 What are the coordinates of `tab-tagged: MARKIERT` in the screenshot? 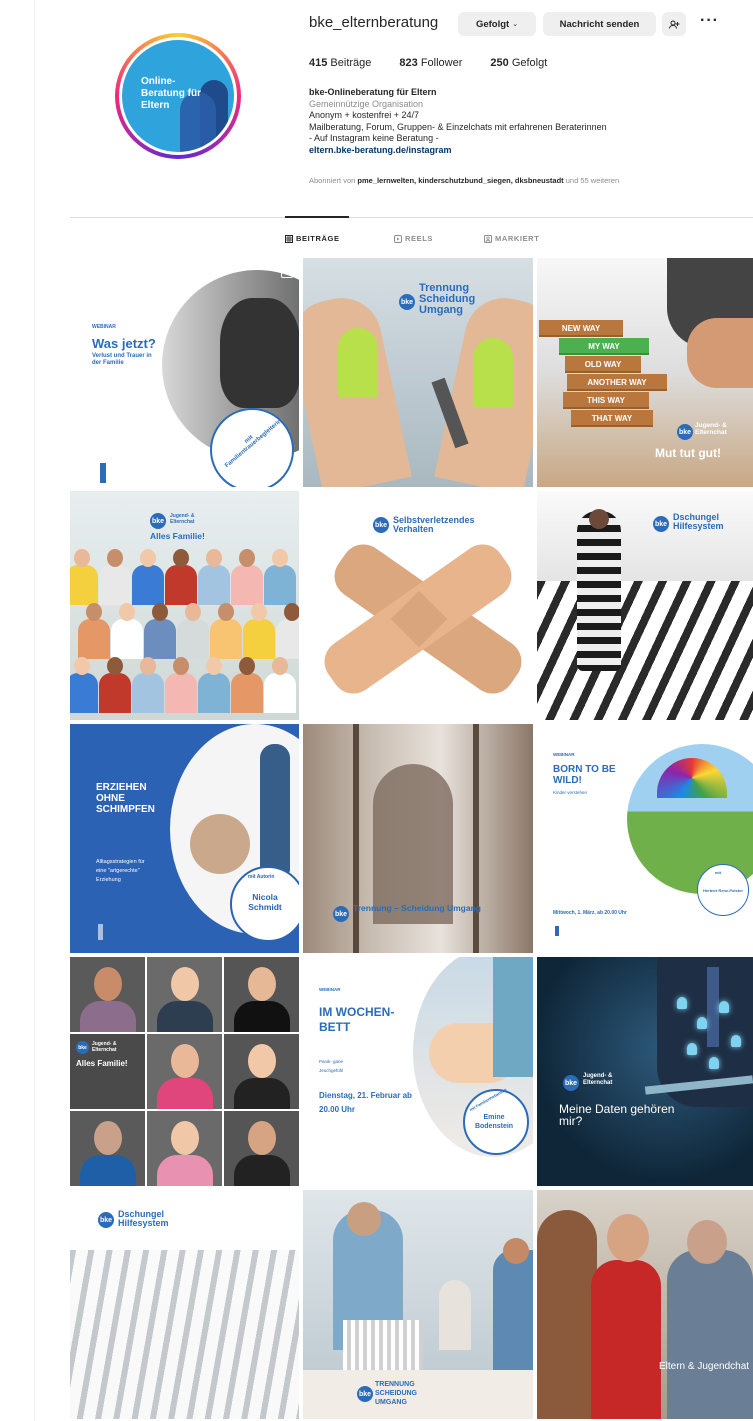 It's located at (511, 238).